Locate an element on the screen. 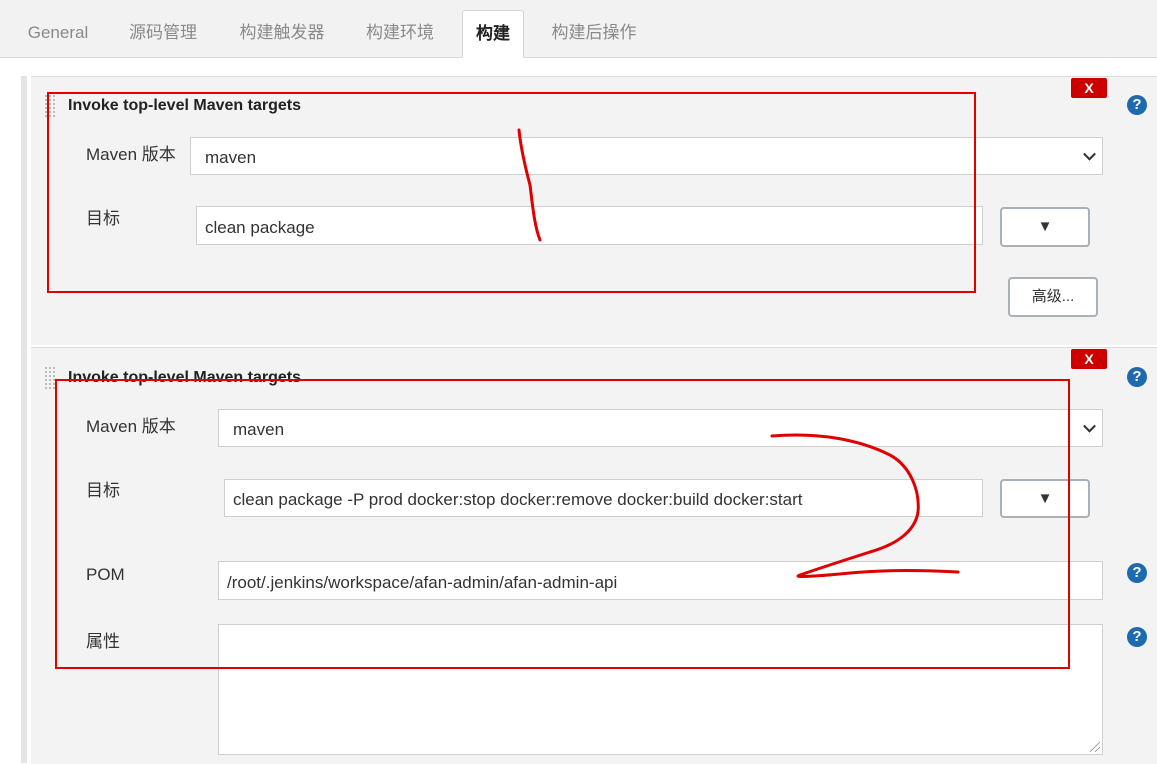 Image resolution: width=1157 pixels, height=764 pixels. tab-general: General is located at coordinates (58, 33).